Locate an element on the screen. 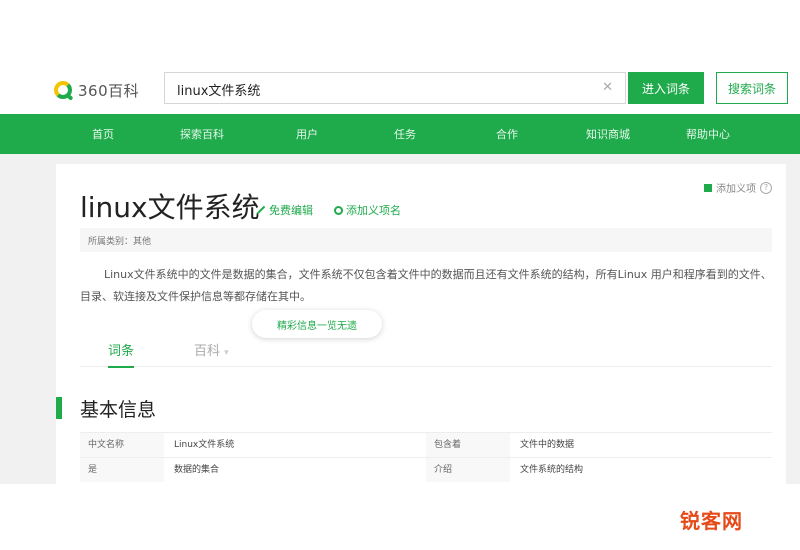 The height and width of the screenshot is (550, 800). top-blank-area is located at coordinates (400, 33).